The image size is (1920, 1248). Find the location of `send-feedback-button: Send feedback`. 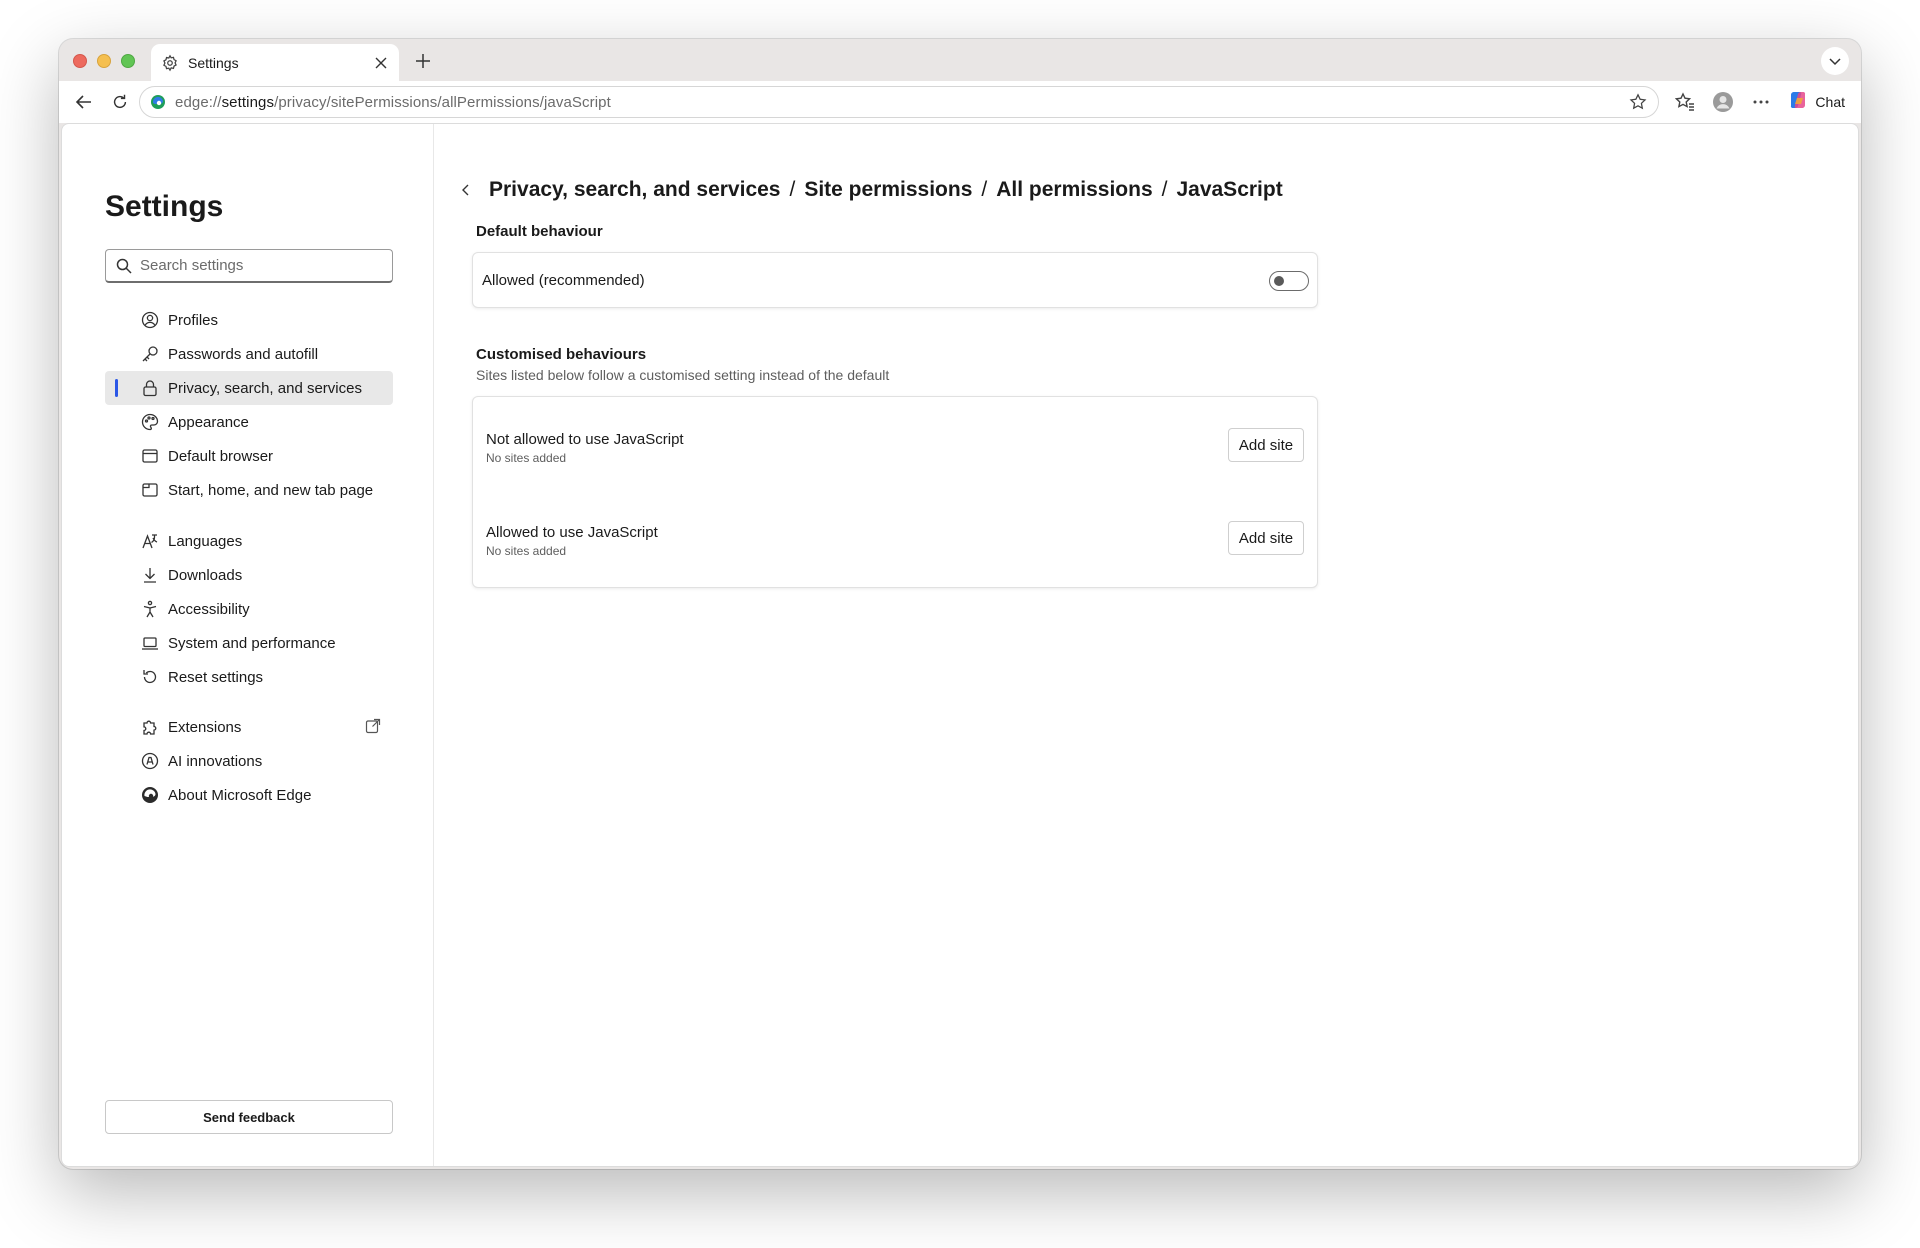

send-feedback-button: Send feedback is located at coordinates (249, 1117).